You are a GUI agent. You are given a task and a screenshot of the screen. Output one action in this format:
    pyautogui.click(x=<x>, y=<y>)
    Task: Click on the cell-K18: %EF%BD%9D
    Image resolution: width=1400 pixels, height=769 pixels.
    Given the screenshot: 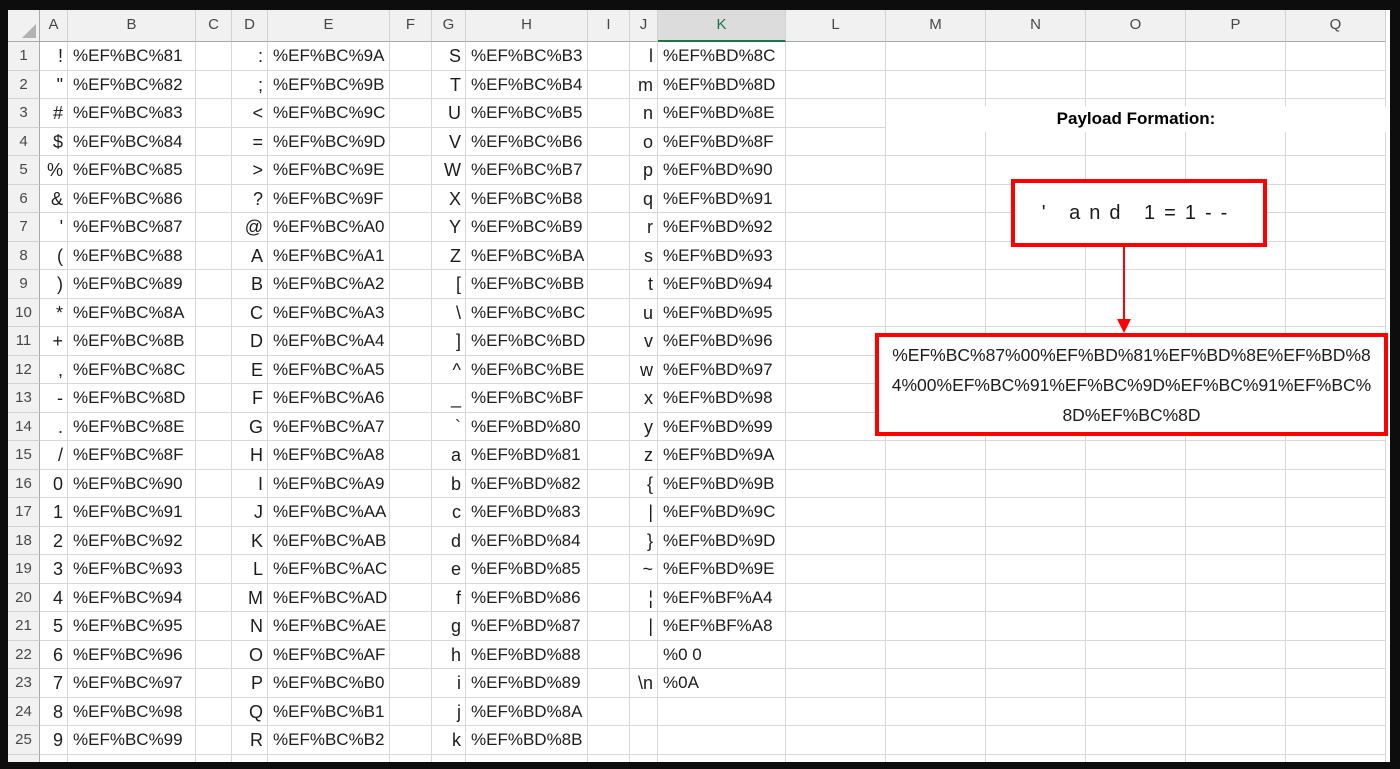 What is the action you would take?
    pyautogui.click(x=722, y=540)
    